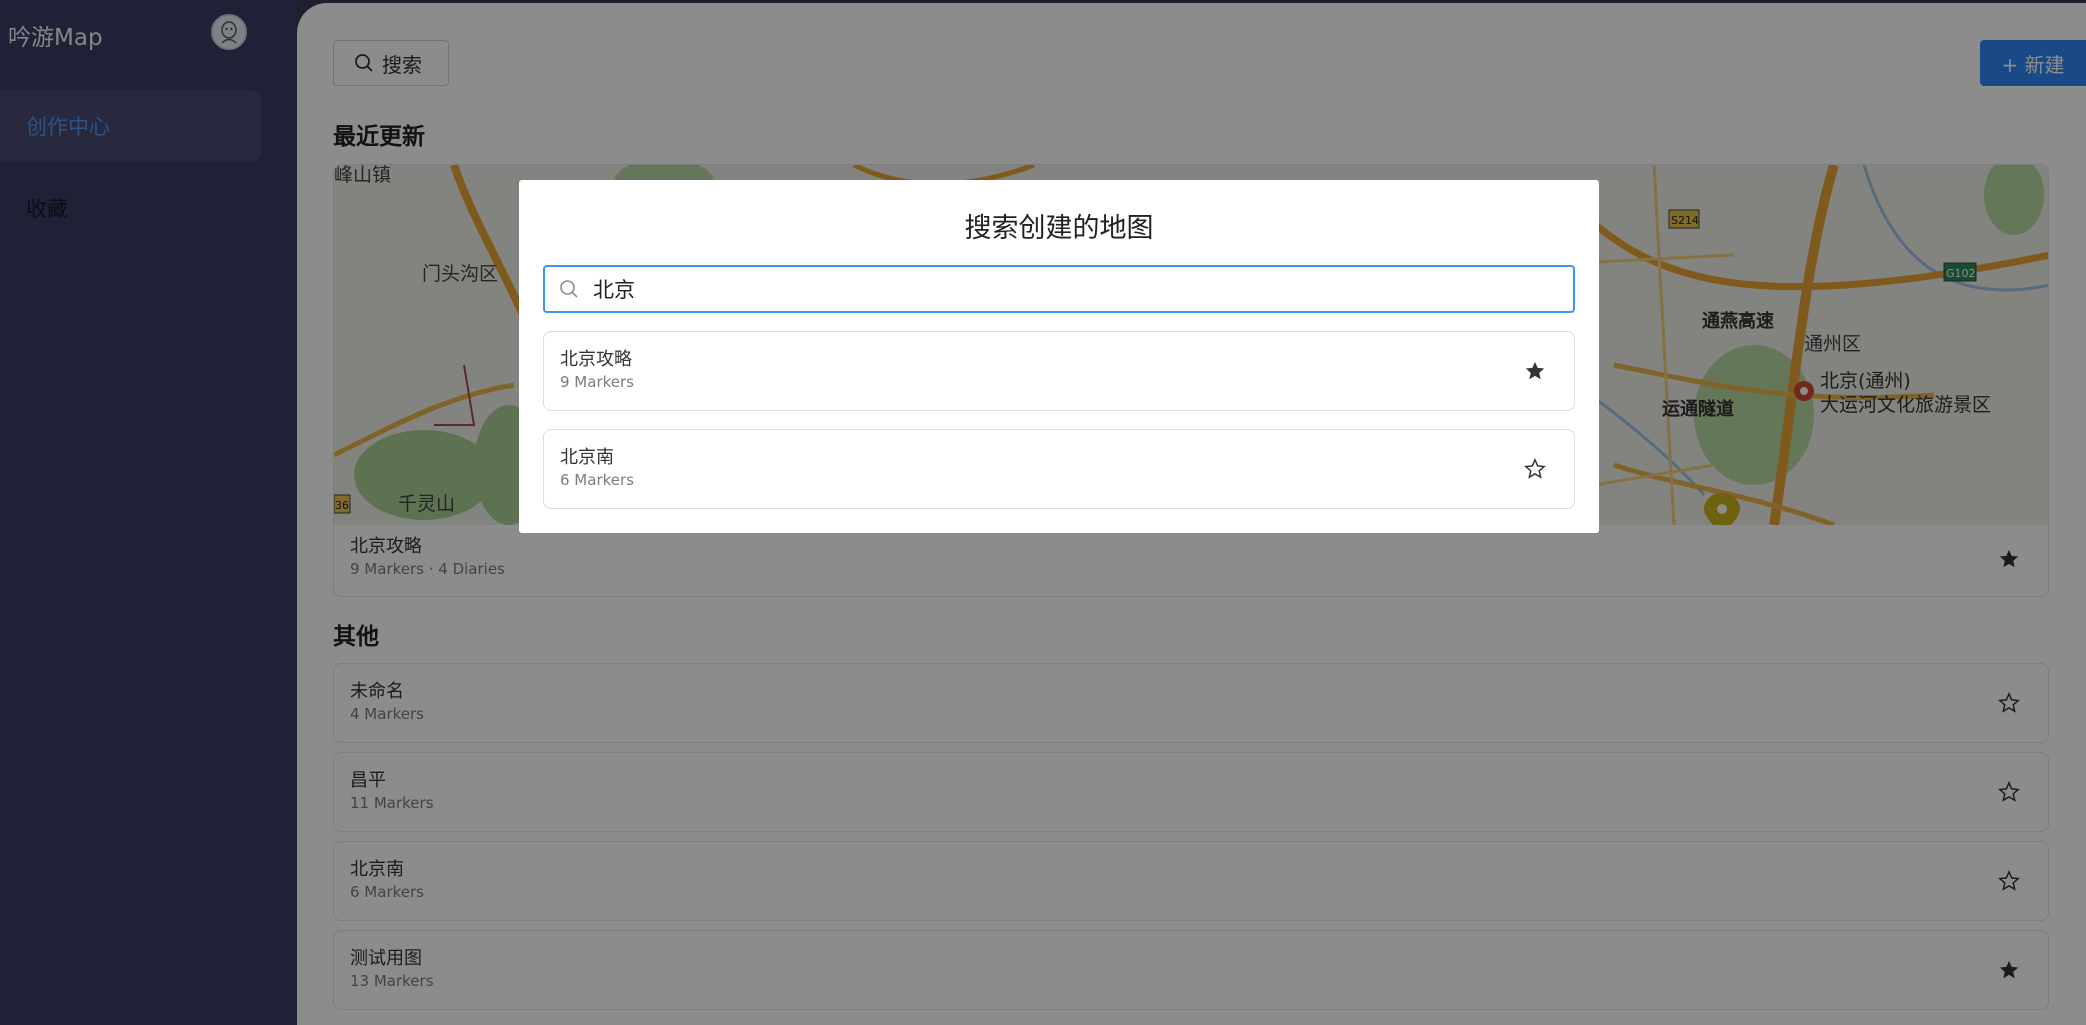  Describe the element at coordinates (596, 359) in the screenshot. I see `result-title: 北京攻略` at that location.